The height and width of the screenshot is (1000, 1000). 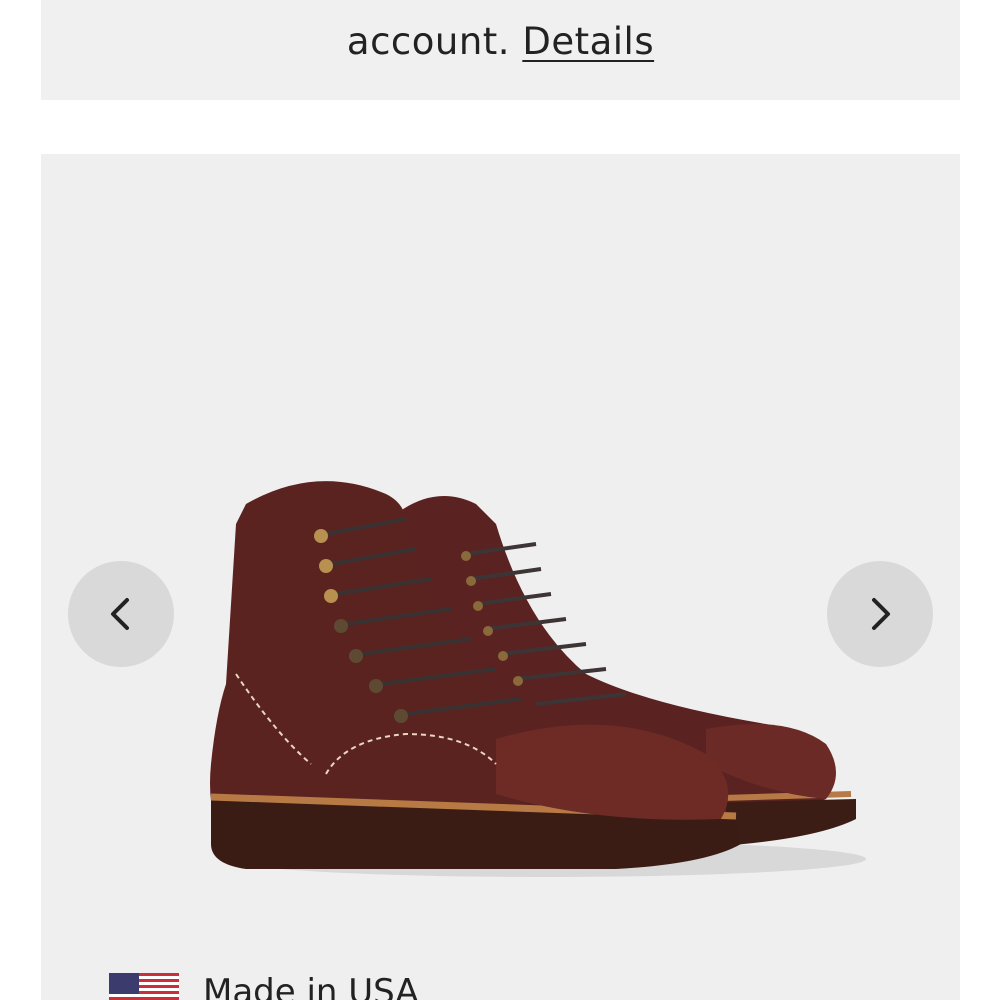 What do you see at coordinates (588, 41) in the screenshot?
I see `details-link: Details` at bounding box center [588, 41].